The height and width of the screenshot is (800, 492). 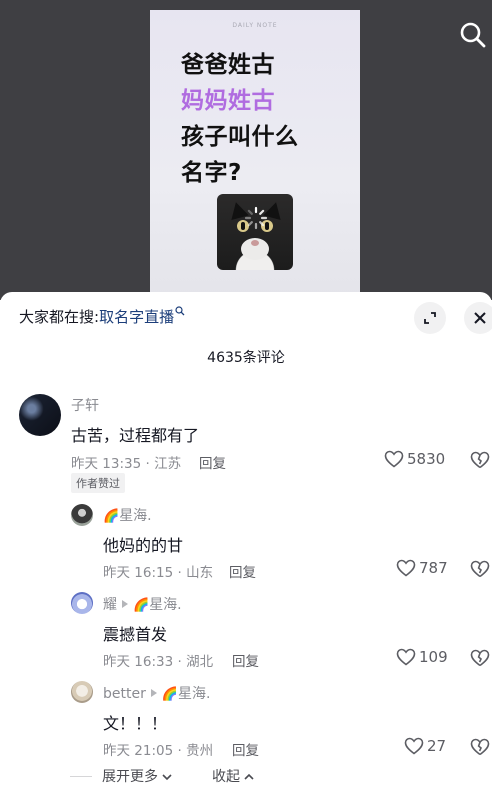 What do you see at coordinates (143, 544) in the screenshot?
I see `reply-text: 他妈的的甘` at bounding box center [143, 544].